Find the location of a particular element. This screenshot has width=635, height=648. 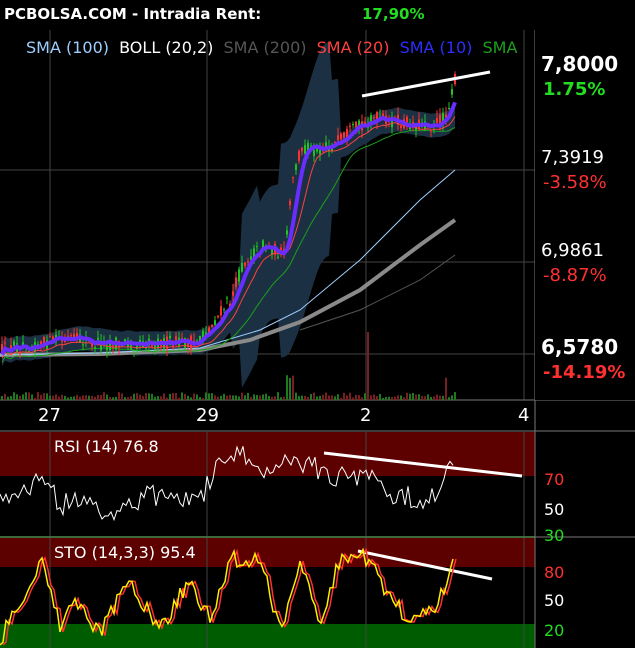

rsi-level-70: 70 is located at coordinates (554, 479).